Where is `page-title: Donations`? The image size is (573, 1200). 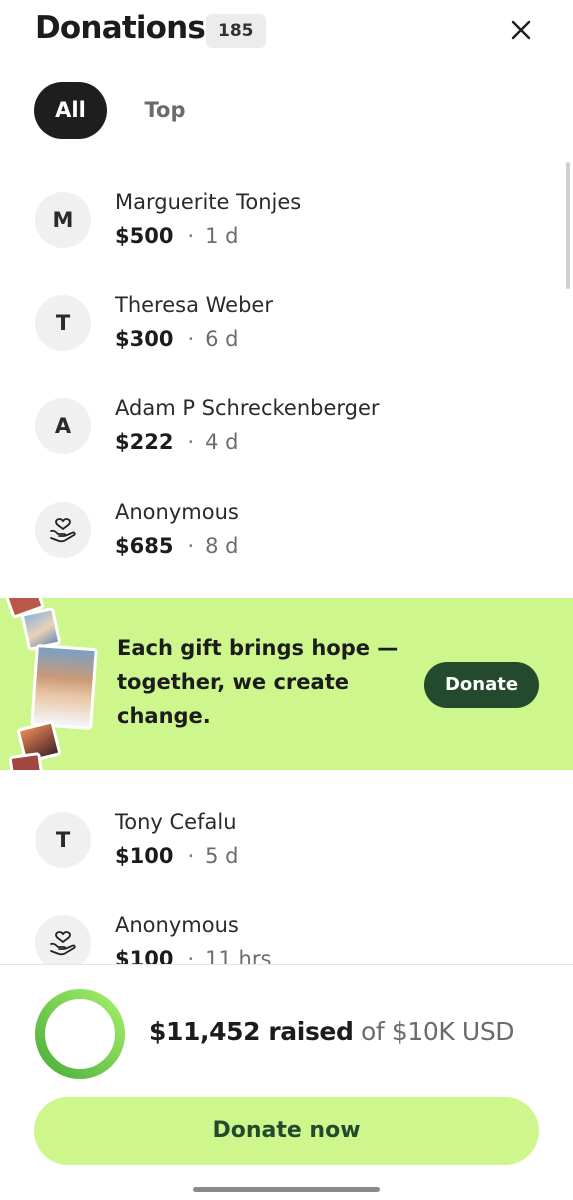
page-title: Donations is located at coordinates (120, 28).